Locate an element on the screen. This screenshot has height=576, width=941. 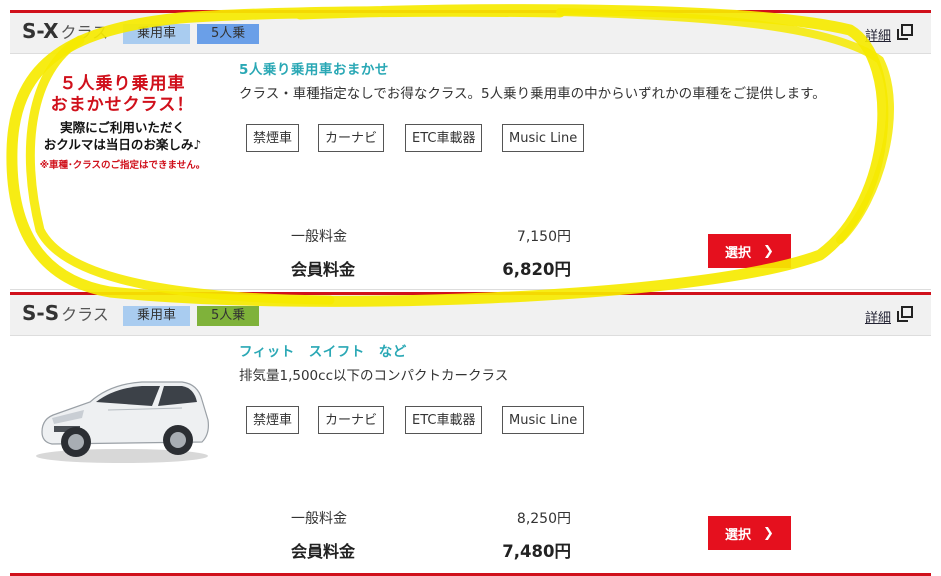
class-code: S-S is located at coordinates (41, 313).